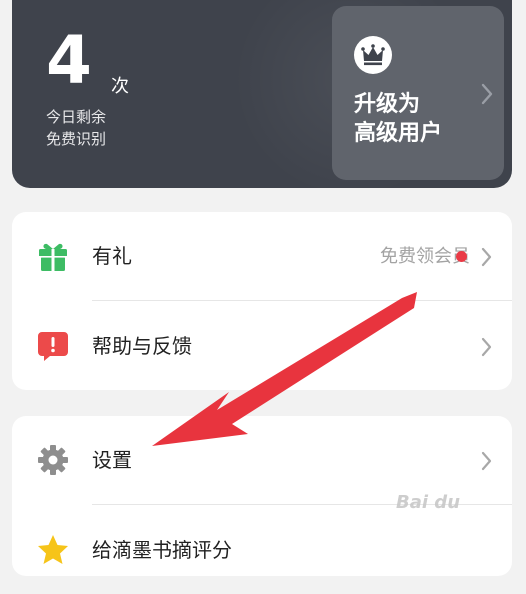 Image resolution: width=526 pixels, height=594 pixels. I want to click on menu-item-gift: 有礼 免费领会员, so click(262, 256).